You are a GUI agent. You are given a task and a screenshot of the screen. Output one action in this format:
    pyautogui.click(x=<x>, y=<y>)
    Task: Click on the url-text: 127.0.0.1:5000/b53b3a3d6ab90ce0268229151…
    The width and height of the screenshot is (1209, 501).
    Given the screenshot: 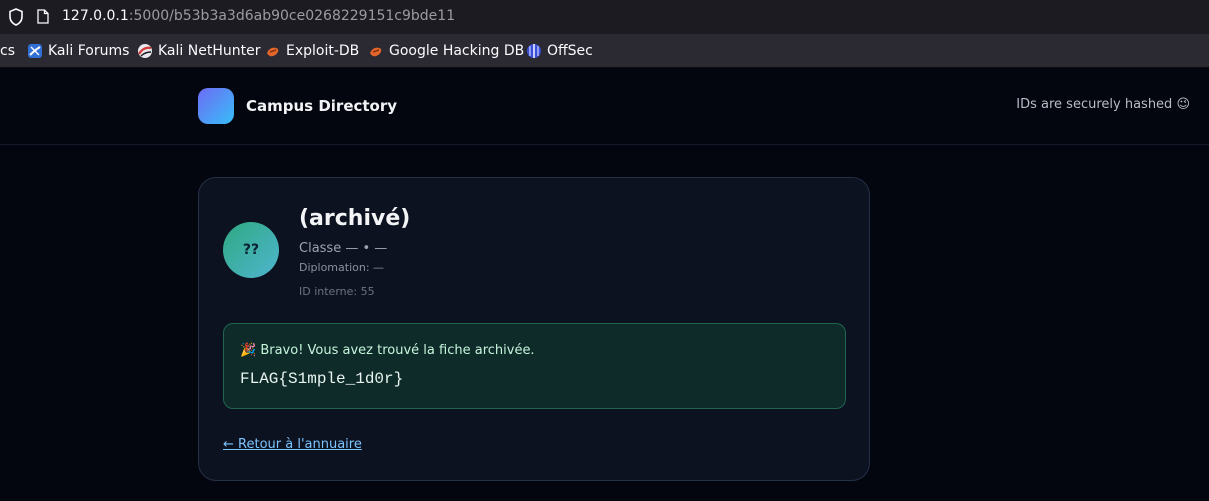 What is the action you would take?
    pyautogui.click(x=258, y=16)
    